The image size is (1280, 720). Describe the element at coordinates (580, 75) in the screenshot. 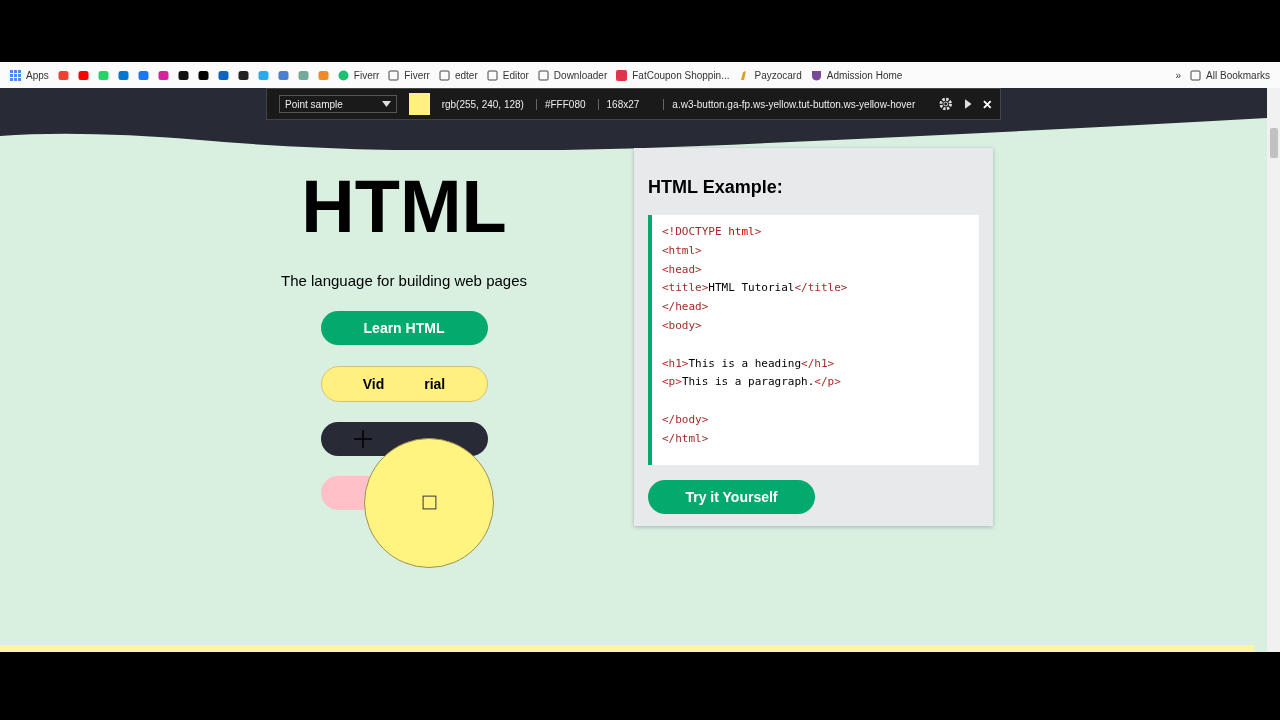

I see `bookmark-label: Downloader` at that location.